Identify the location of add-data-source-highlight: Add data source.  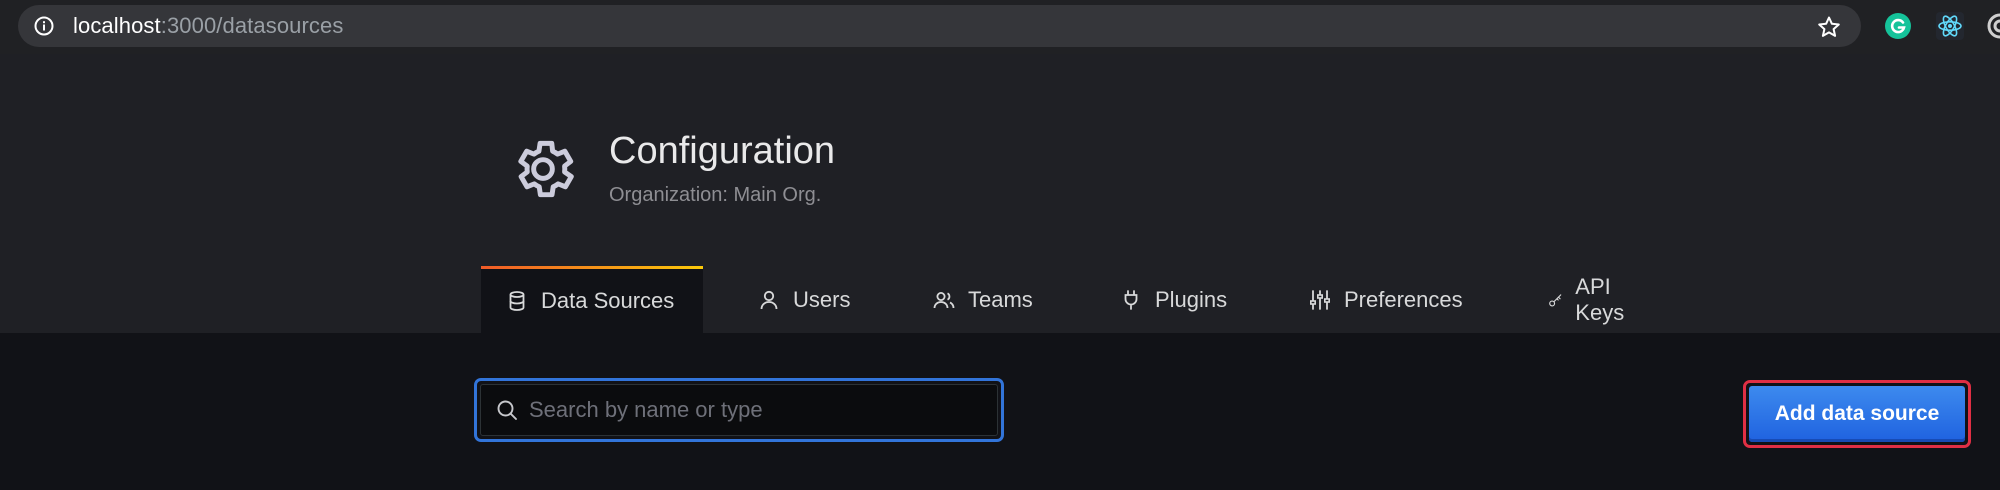
(1857, 414).